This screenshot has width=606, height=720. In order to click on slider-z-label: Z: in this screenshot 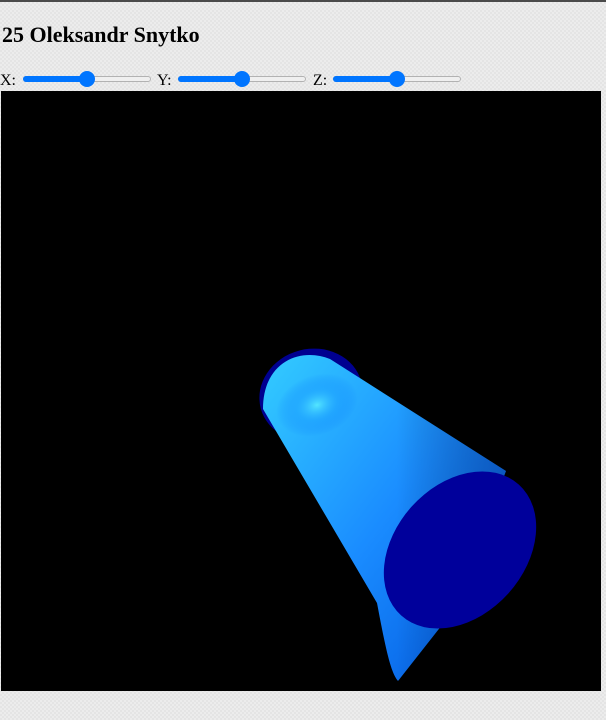, I will do `click(320, 80)`.